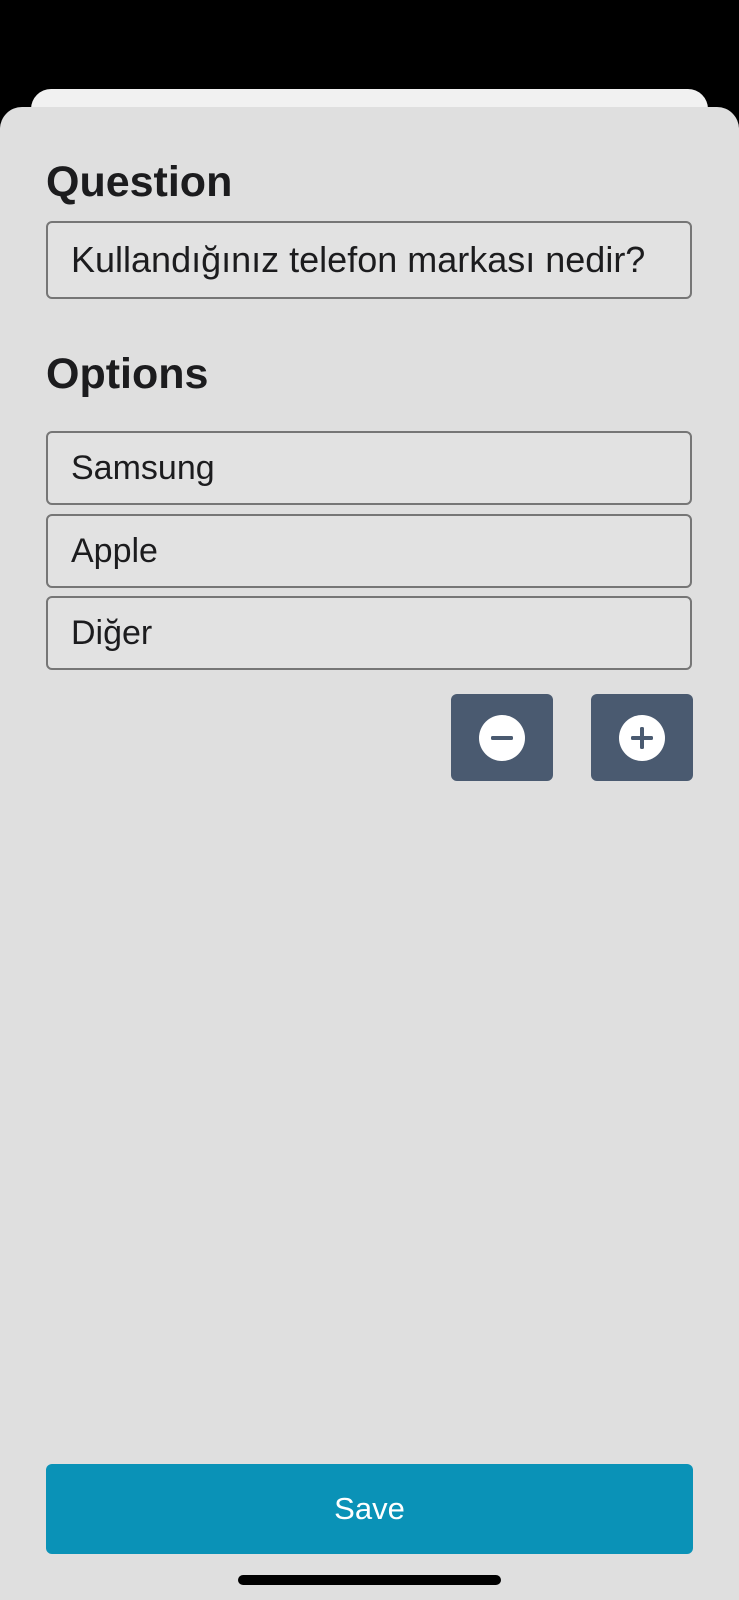 The width and height of the screenshot is (739, 1600). I want to click on question-input, so click(369, 260).